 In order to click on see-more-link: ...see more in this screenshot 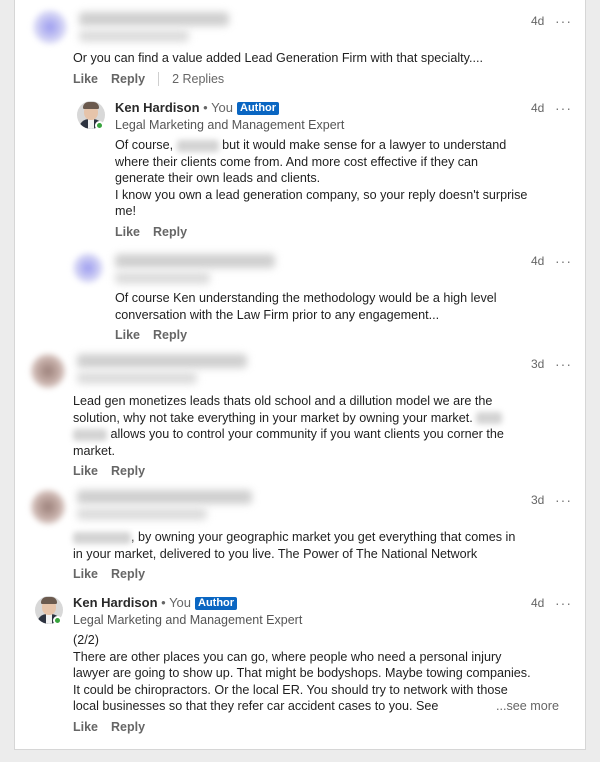, I will do `click(527, 706)`.